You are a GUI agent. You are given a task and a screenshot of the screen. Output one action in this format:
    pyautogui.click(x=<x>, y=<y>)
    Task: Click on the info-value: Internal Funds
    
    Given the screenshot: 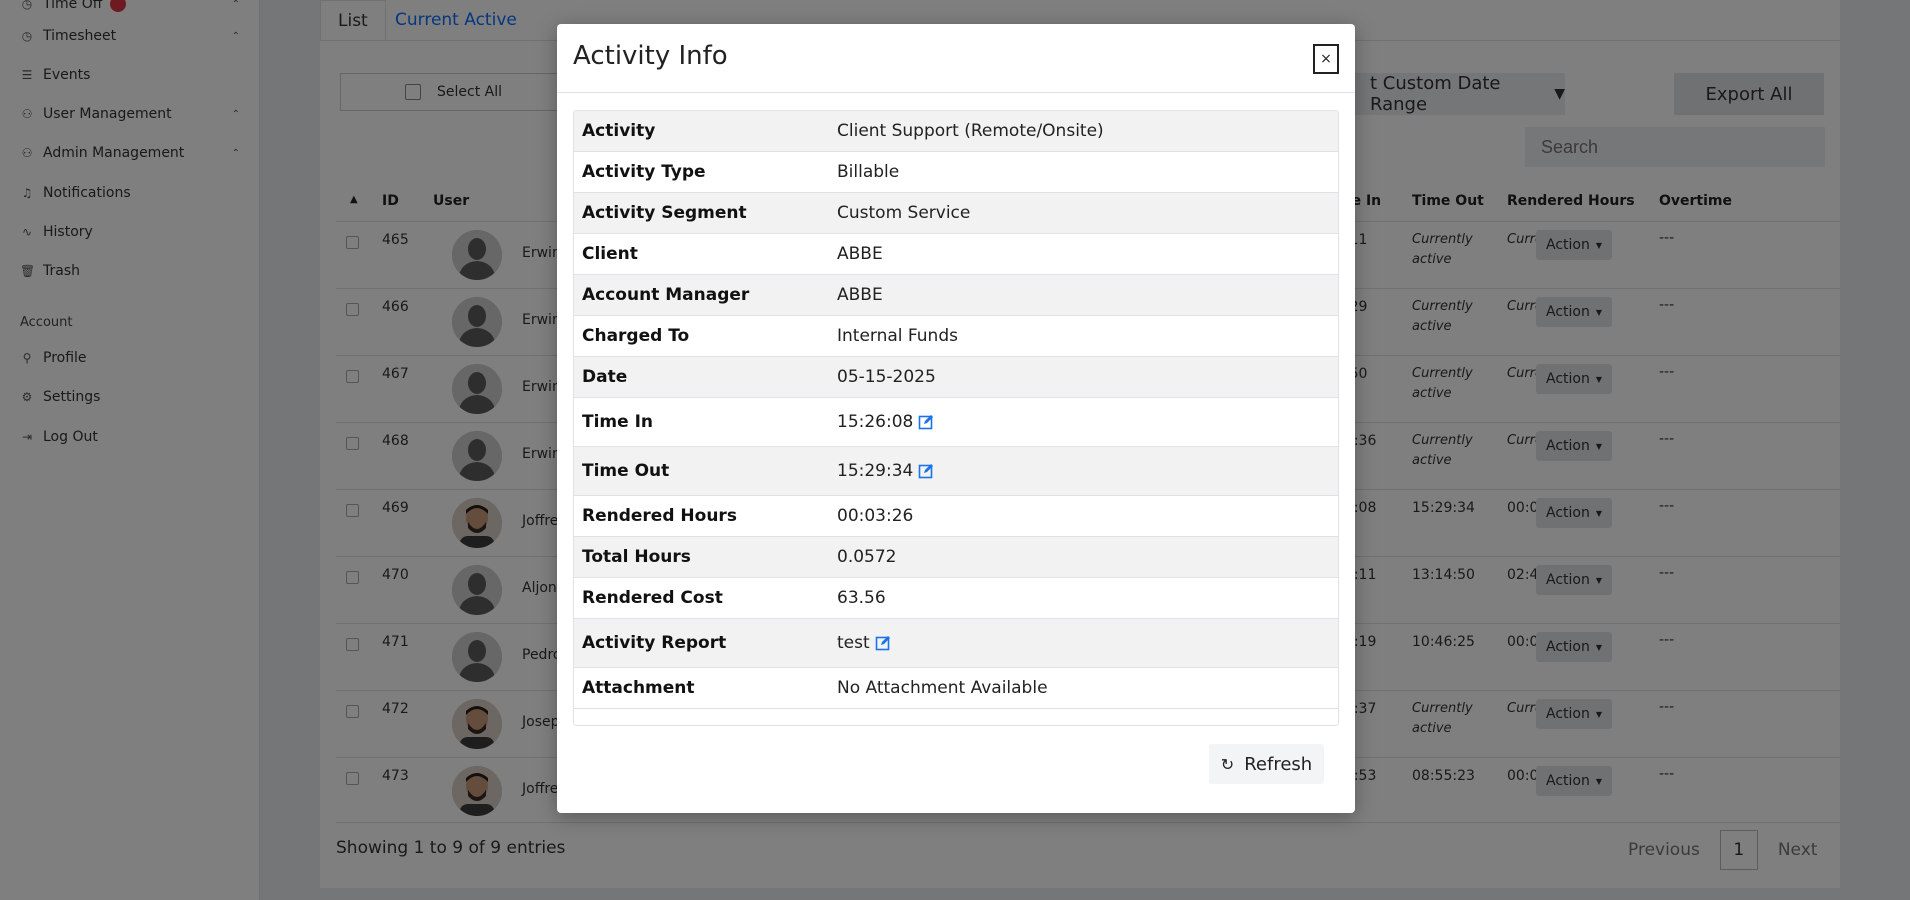 What is the action you would take?
    pyautogui.click(x=897, y=336)
    